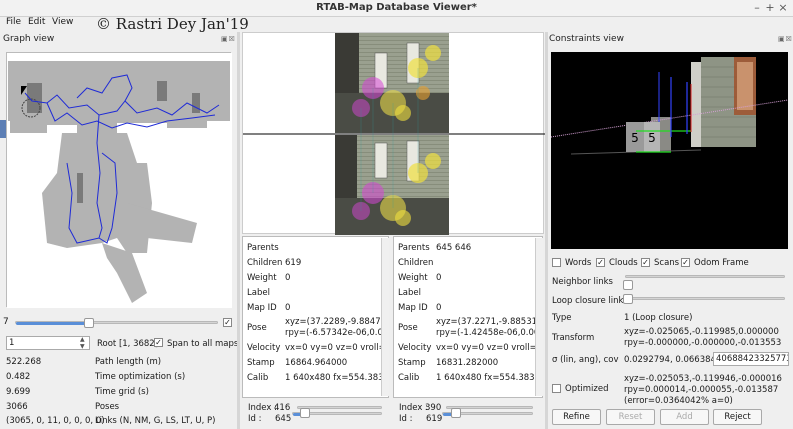 The height and width of the screenshot is (429, 793). I want to click on words-label: Words, so click(578, 263).